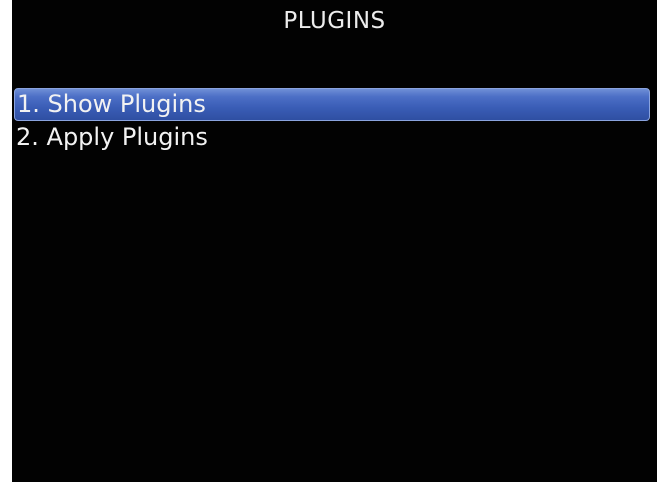 The width and height of the screenshot is (657, 482). Describe the element at coordinates (332, 104) in the screenshot. I see `menu-item-show-plugins: 1. Show Plugins` at that location.